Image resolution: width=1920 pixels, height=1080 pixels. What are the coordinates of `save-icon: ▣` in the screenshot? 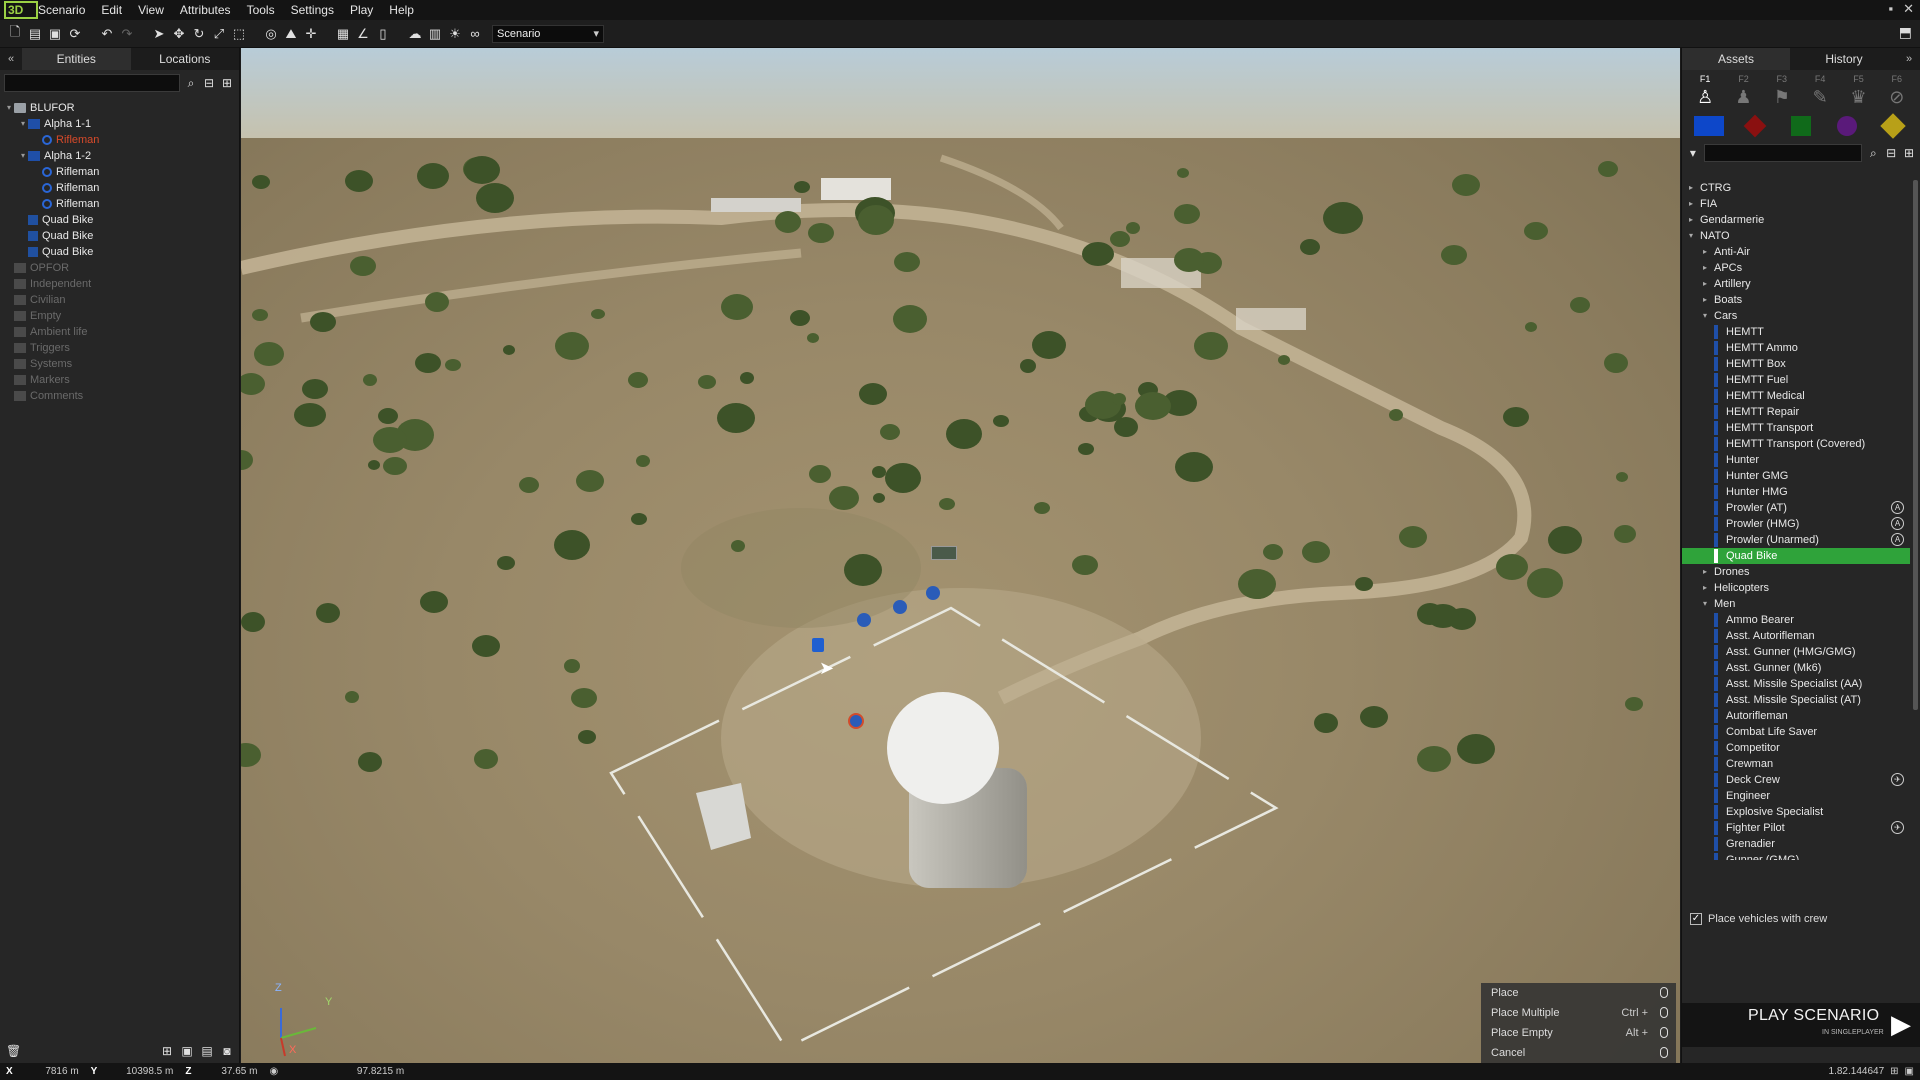 It's located at (55, 34).